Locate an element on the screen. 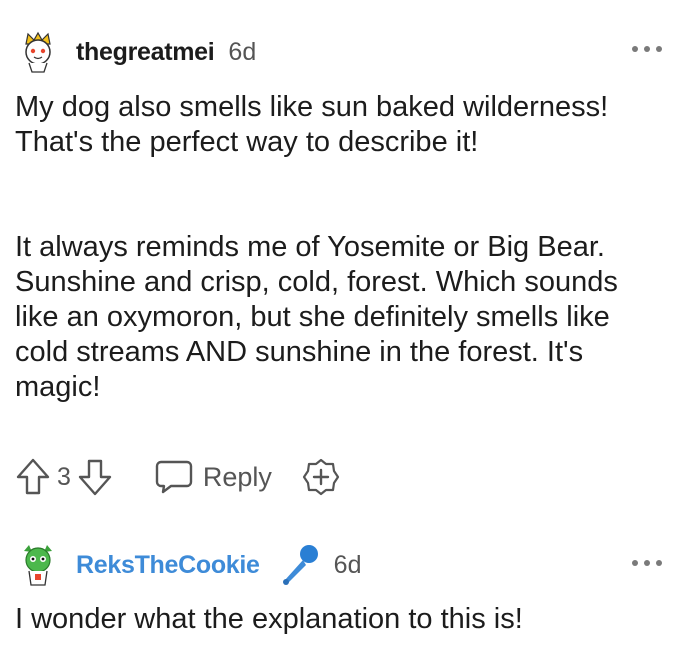 The width and height of the screenshot is (700, 645). vote-count: 3 is located at coordinates (64, 476).